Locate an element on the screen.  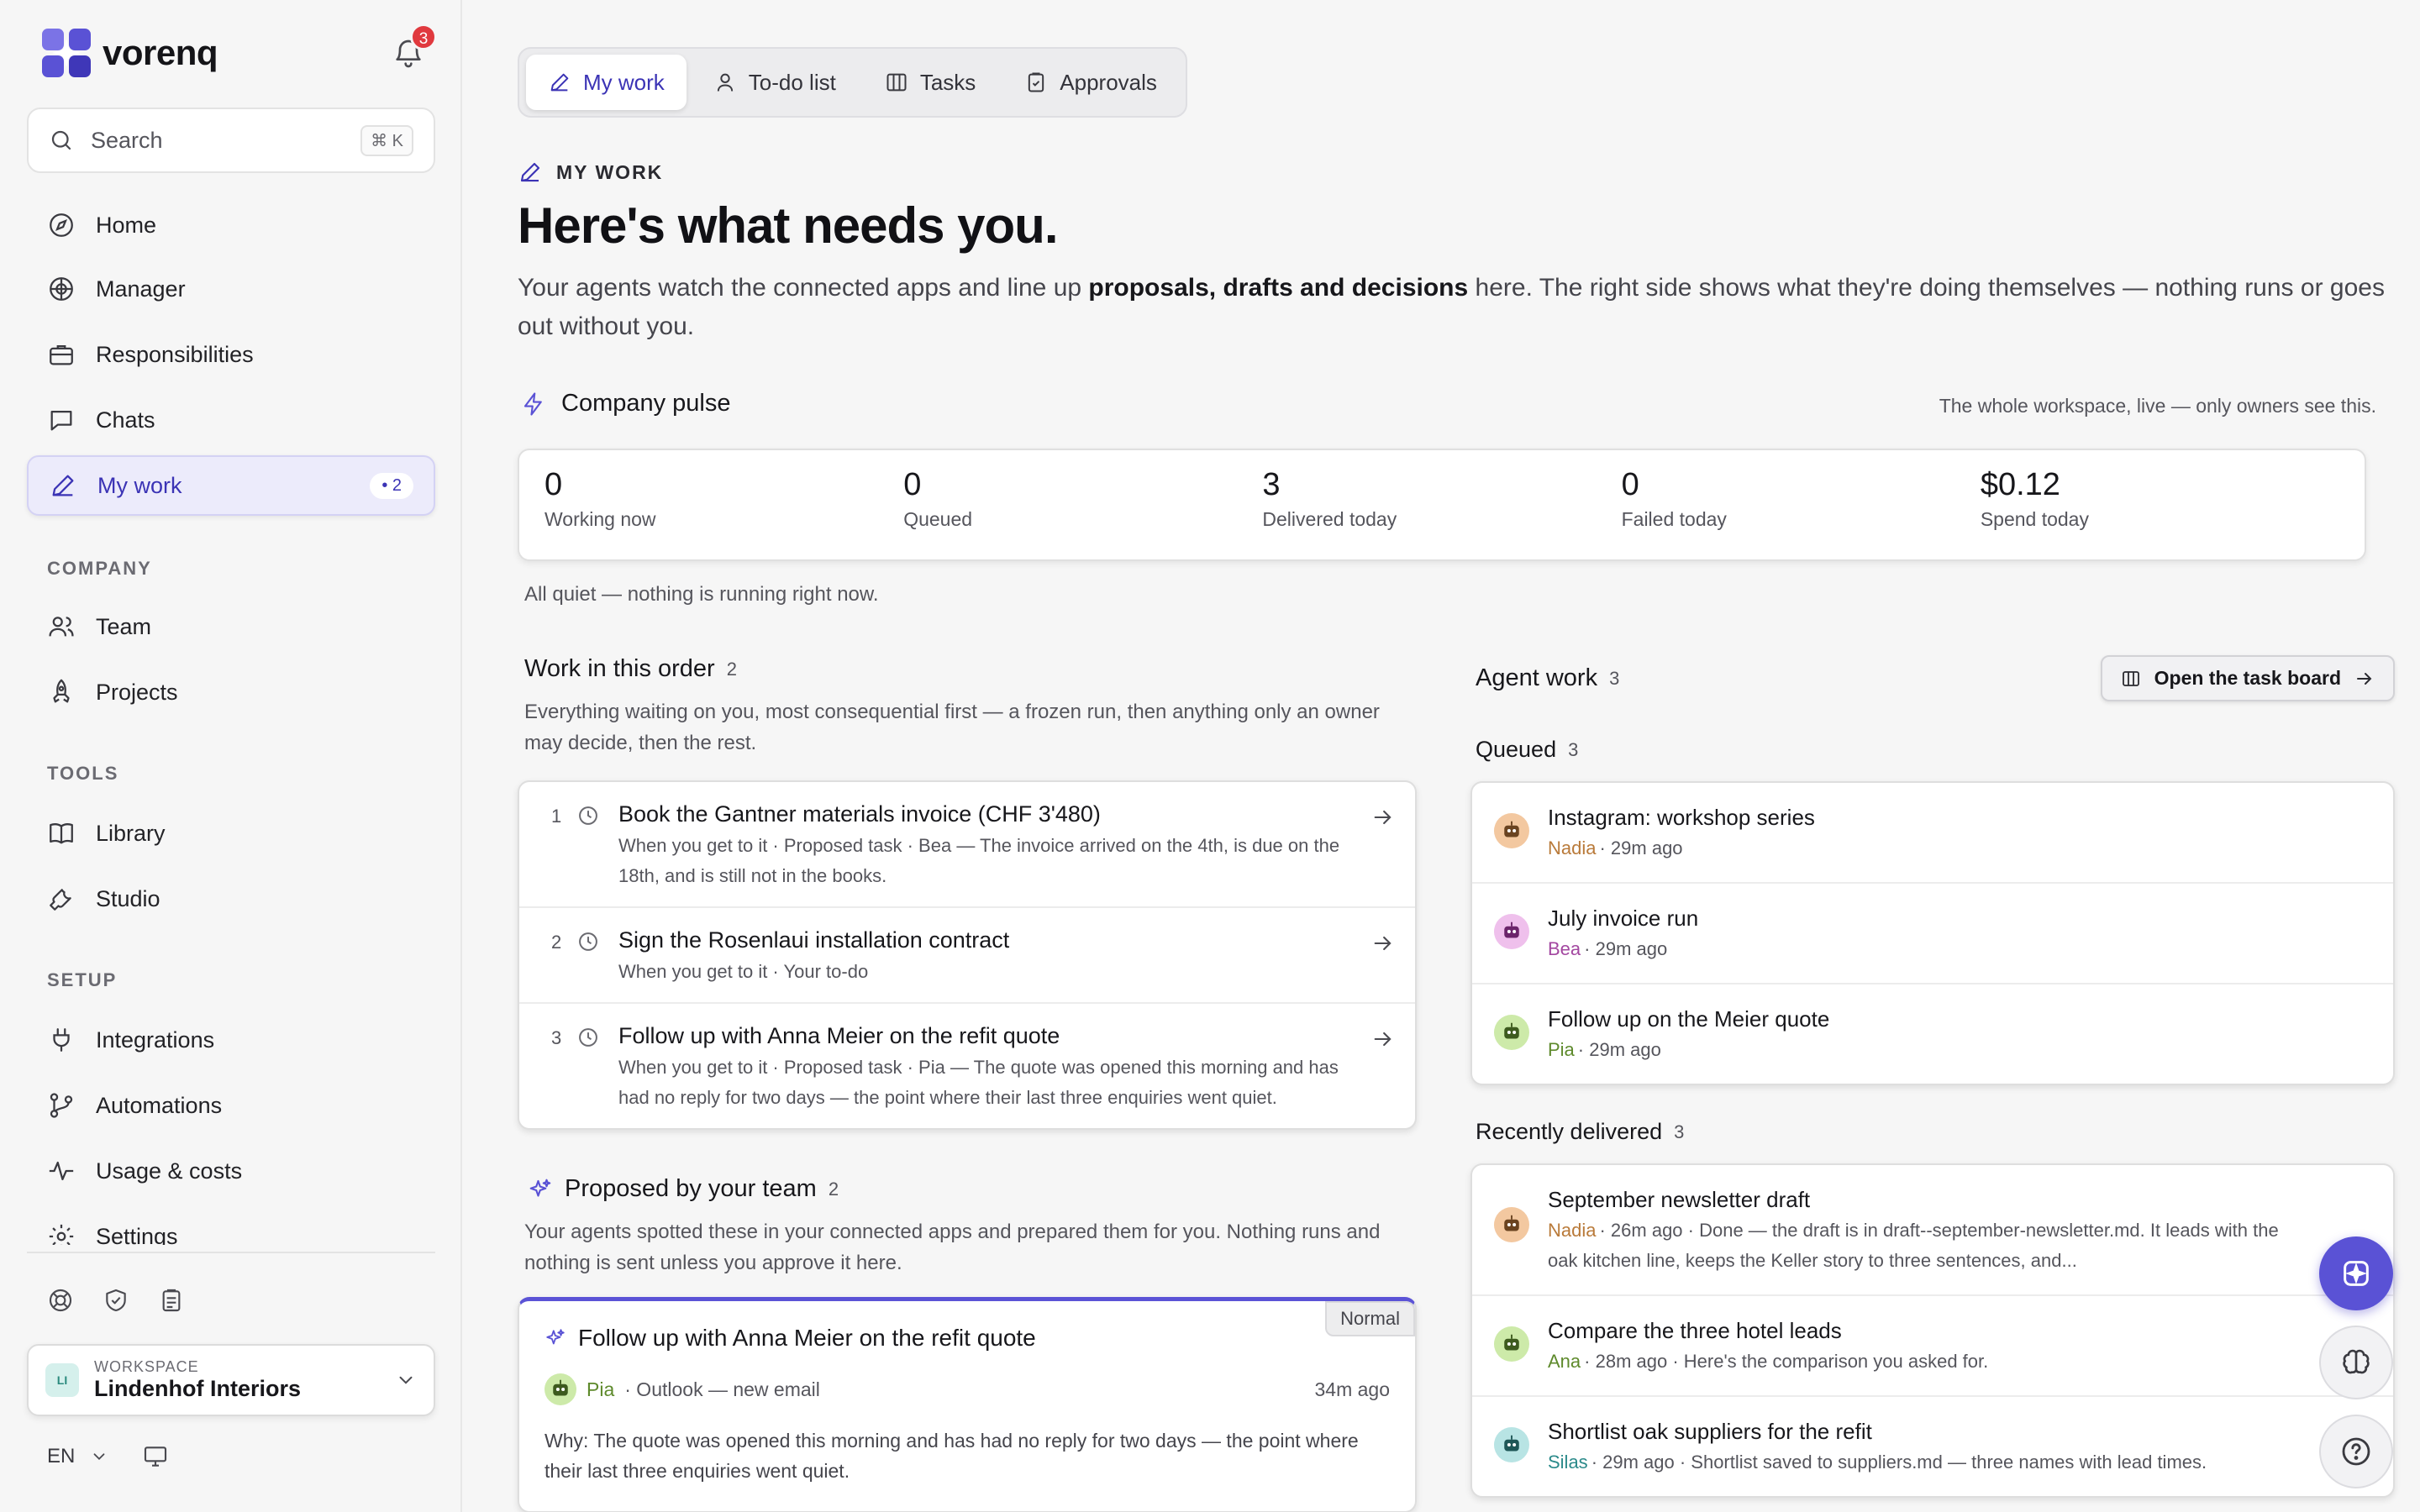
nav-projects-label: Projects is located at coordinates (137, 692).